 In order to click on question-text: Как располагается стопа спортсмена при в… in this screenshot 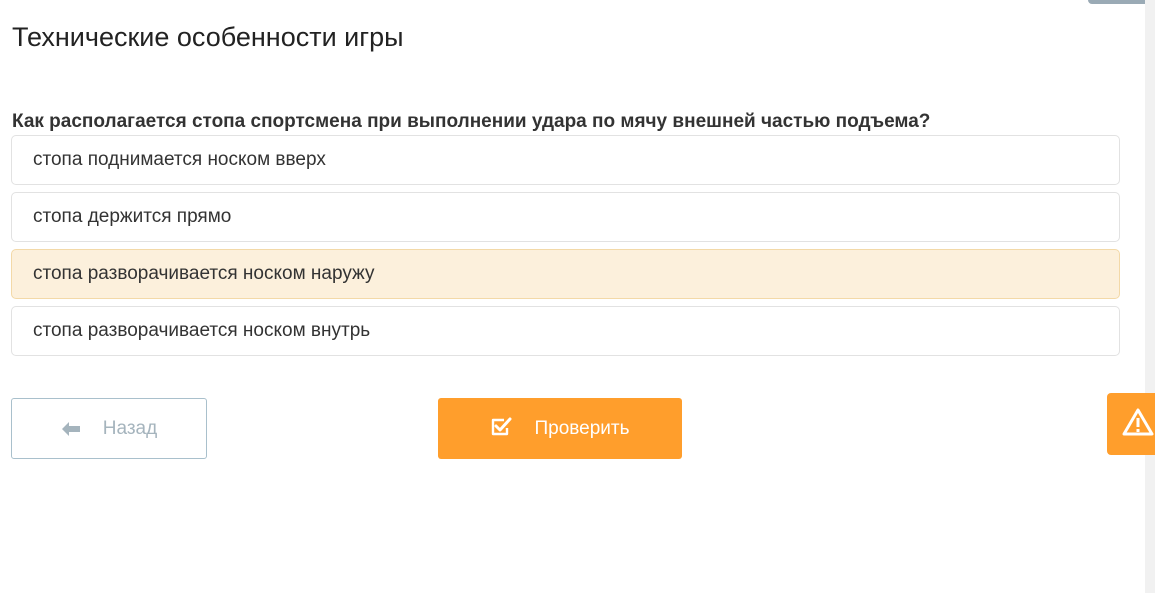, I will do `click(471, 121)`.